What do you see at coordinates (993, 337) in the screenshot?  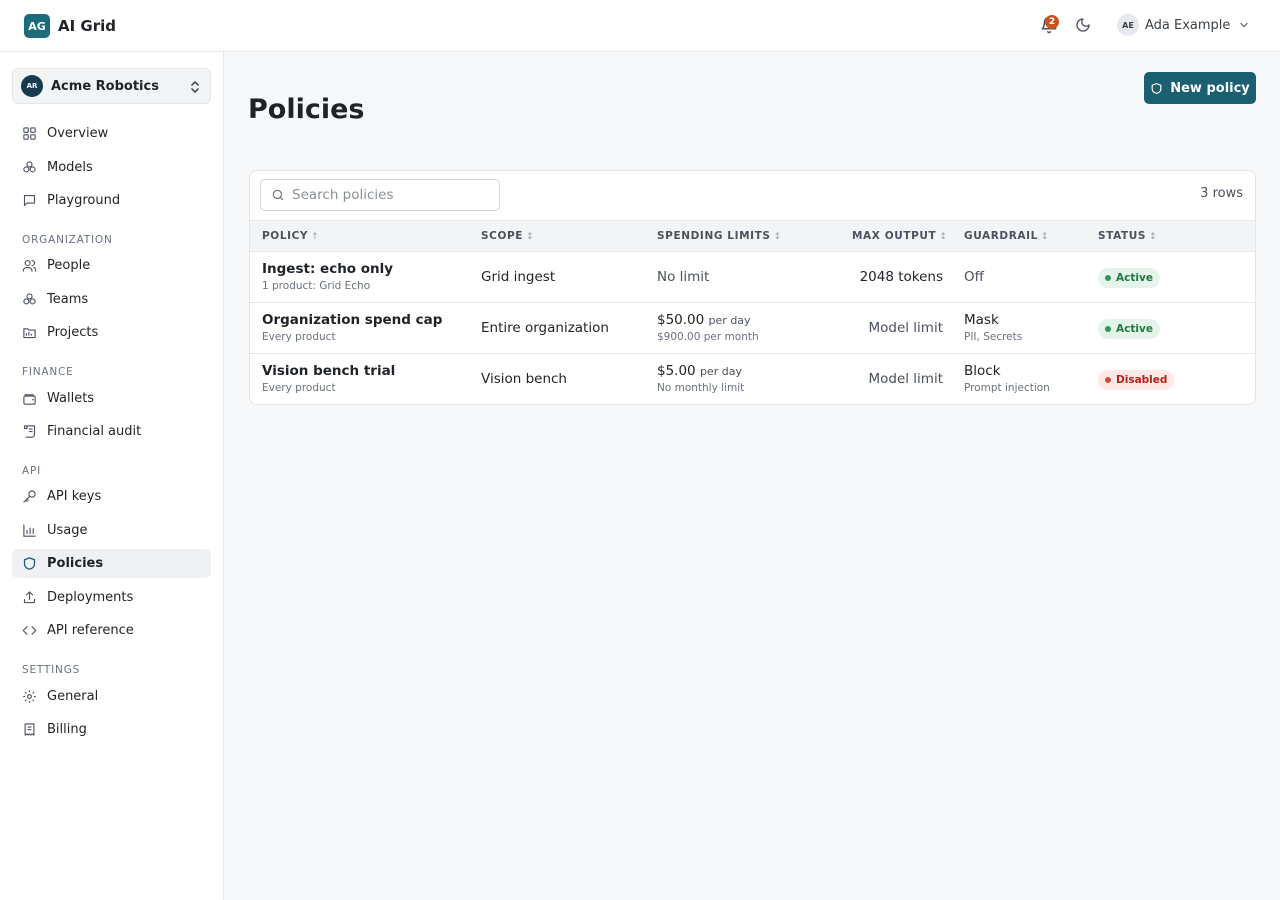 I see `guardrail-detail: PII, Secrets` at bounding box center [993, 337].